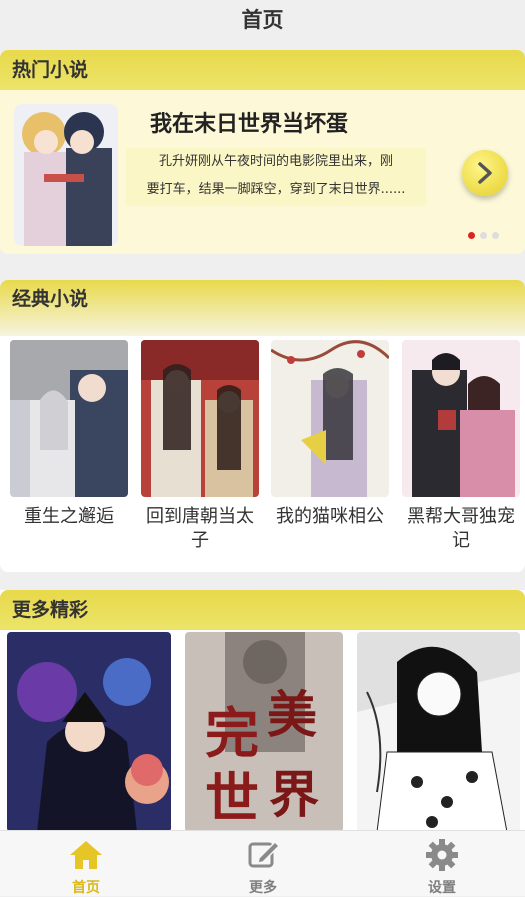 This screenshot has height=897, width=525. I want to click on home-icon, so click(86, 855).